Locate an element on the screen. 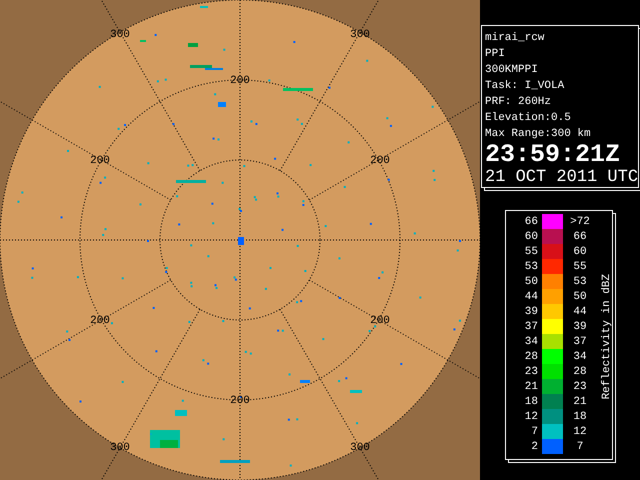 This screenshot has width=640, height=480. date-text: 21 OCT 2011 UTC is located at coordinates (560, 177).